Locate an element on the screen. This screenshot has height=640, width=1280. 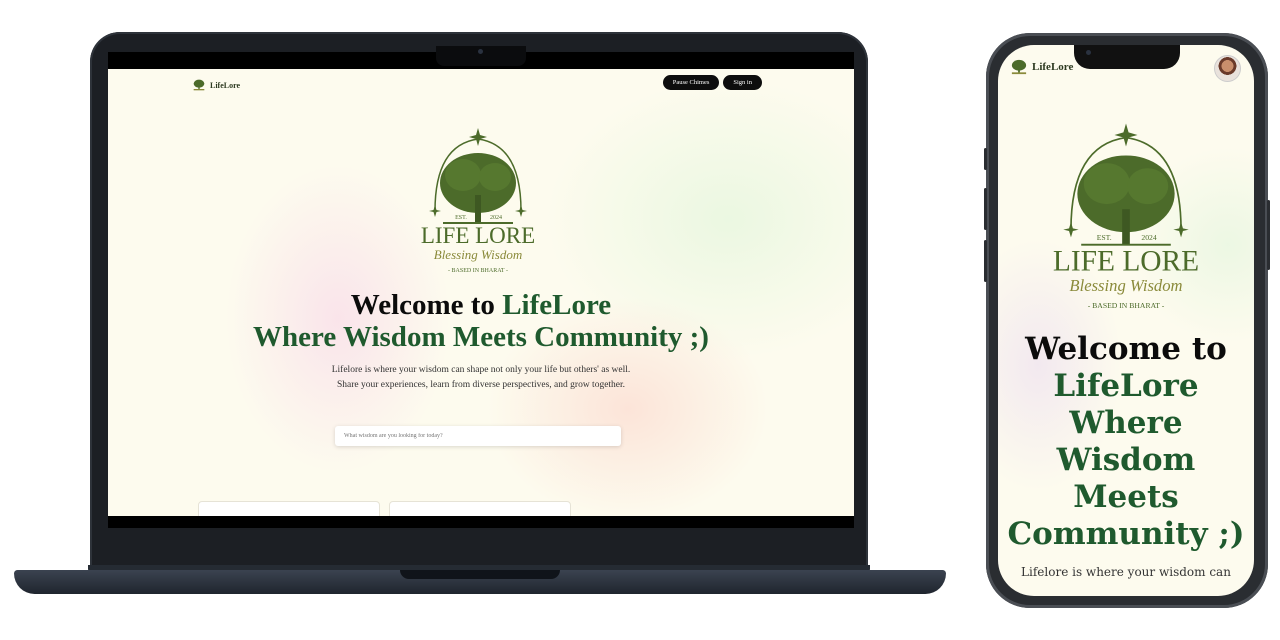
phone-volume-down is located at coordinates (985, 261).